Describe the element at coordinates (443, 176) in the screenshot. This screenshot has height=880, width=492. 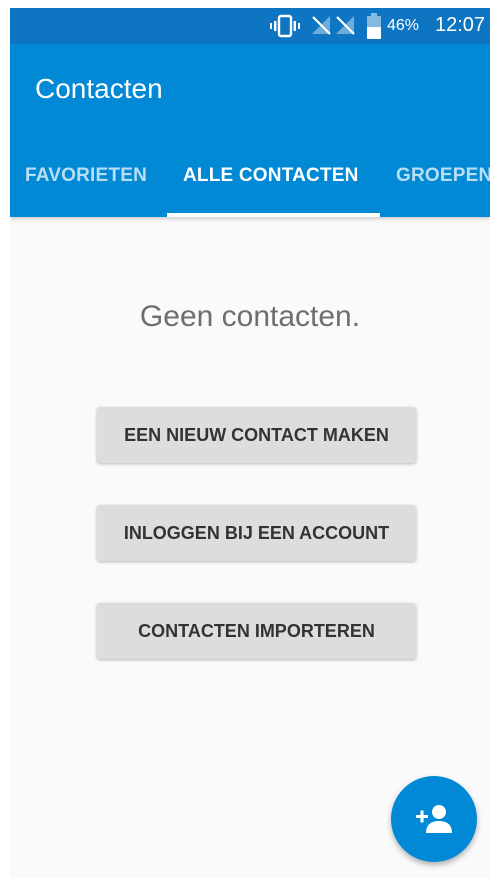
I see `tab-groups: GROEPEN` at that location.